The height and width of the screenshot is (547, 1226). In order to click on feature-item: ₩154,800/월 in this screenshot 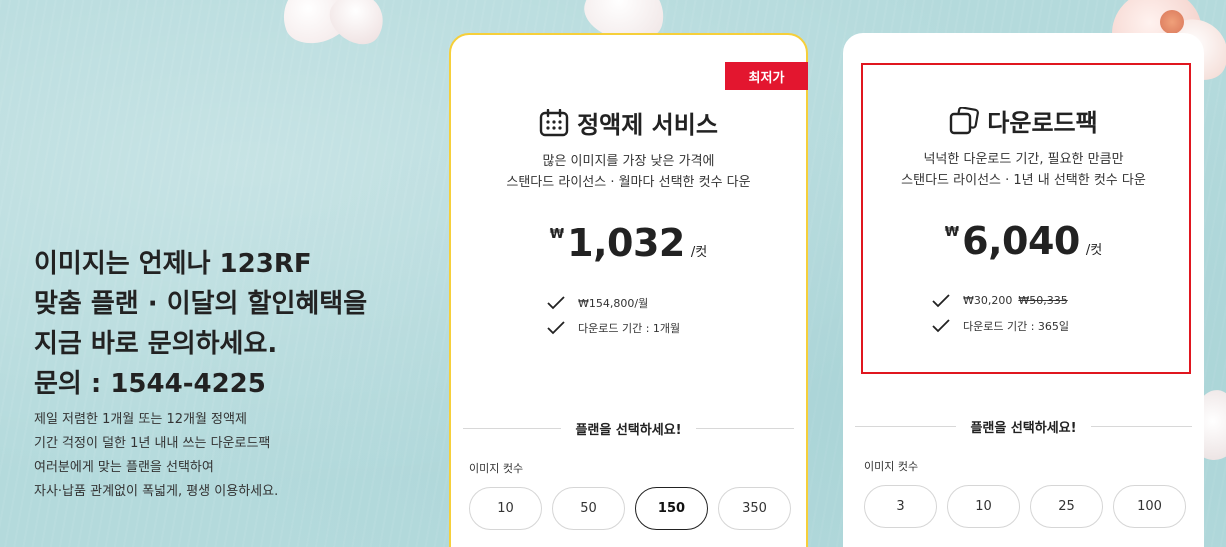, I will do `click(613, 302)`.